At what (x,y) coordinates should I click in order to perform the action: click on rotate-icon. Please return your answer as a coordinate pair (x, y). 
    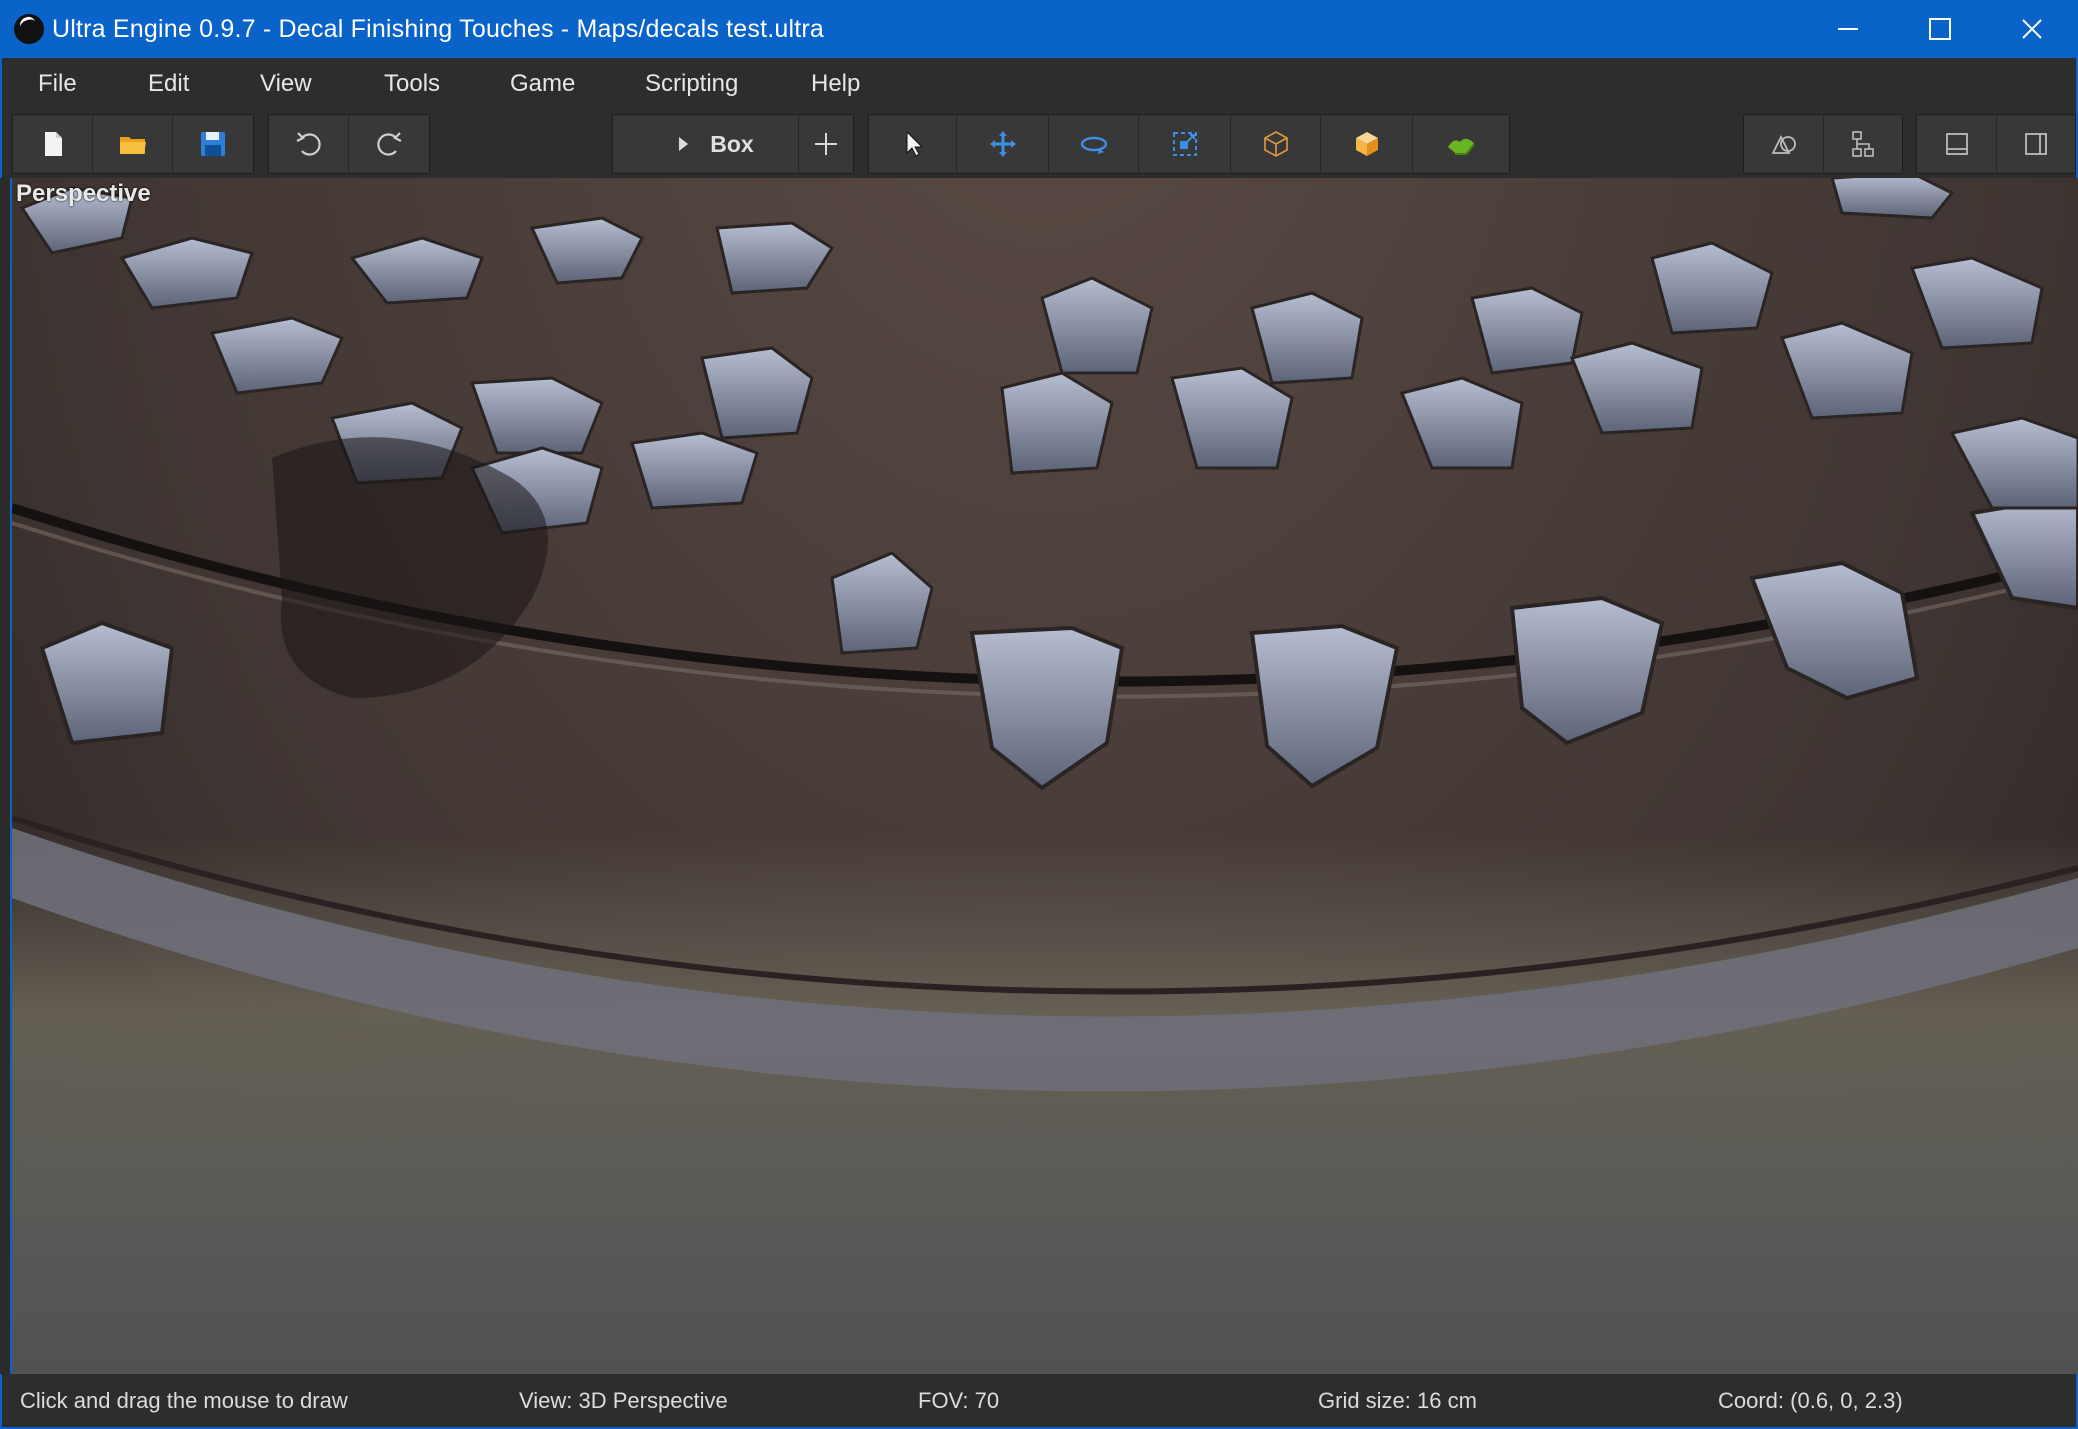
    Looking at the image, I should click on (1093, 145).